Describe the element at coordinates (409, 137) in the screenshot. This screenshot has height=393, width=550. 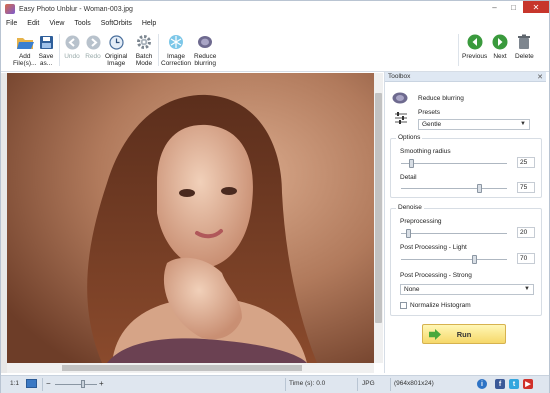
I see `options-title: Options` at that location.